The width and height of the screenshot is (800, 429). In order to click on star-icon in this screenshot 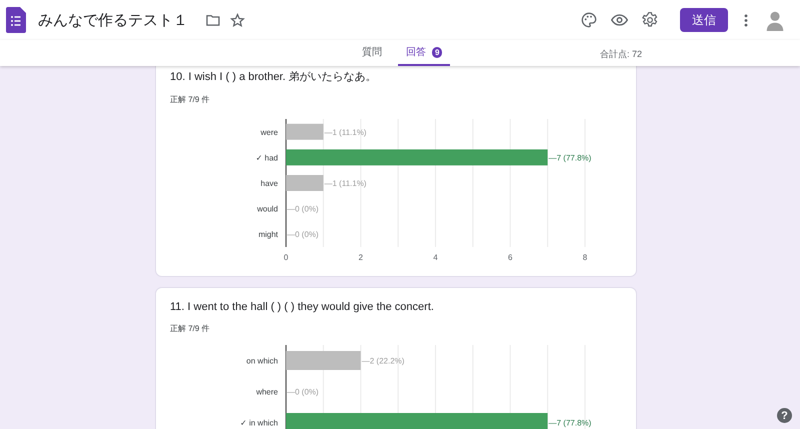, I will do `click(237, 20)`.